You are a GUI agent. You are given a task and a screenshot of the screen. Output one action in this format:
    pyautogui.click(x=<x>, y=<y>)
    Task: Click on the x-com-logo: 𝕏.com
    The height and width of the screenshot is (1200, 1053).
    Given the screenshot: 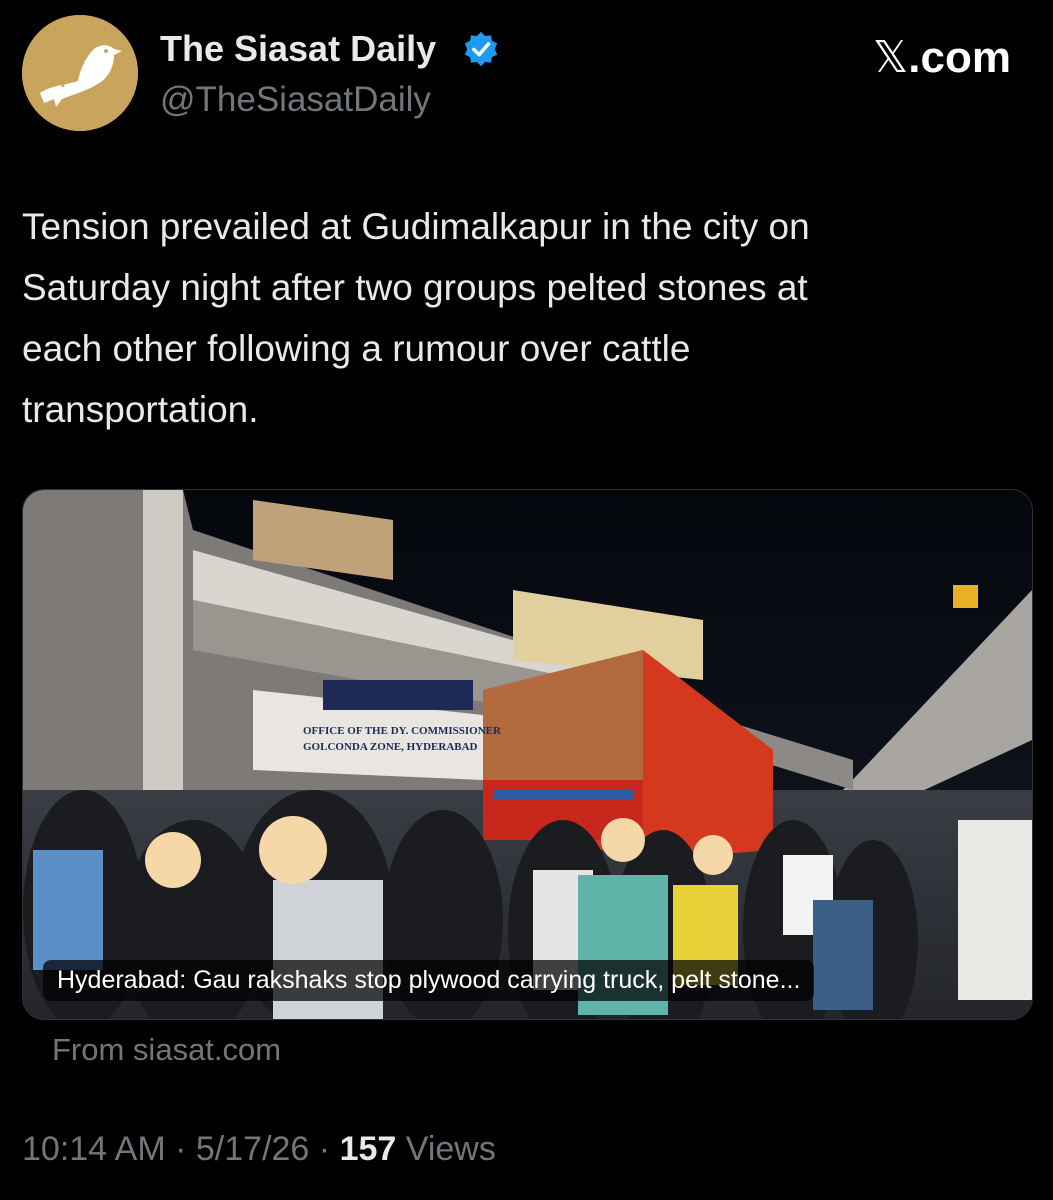 What is the action you would take?
    pyautogui.click(x=942, y=57)
    